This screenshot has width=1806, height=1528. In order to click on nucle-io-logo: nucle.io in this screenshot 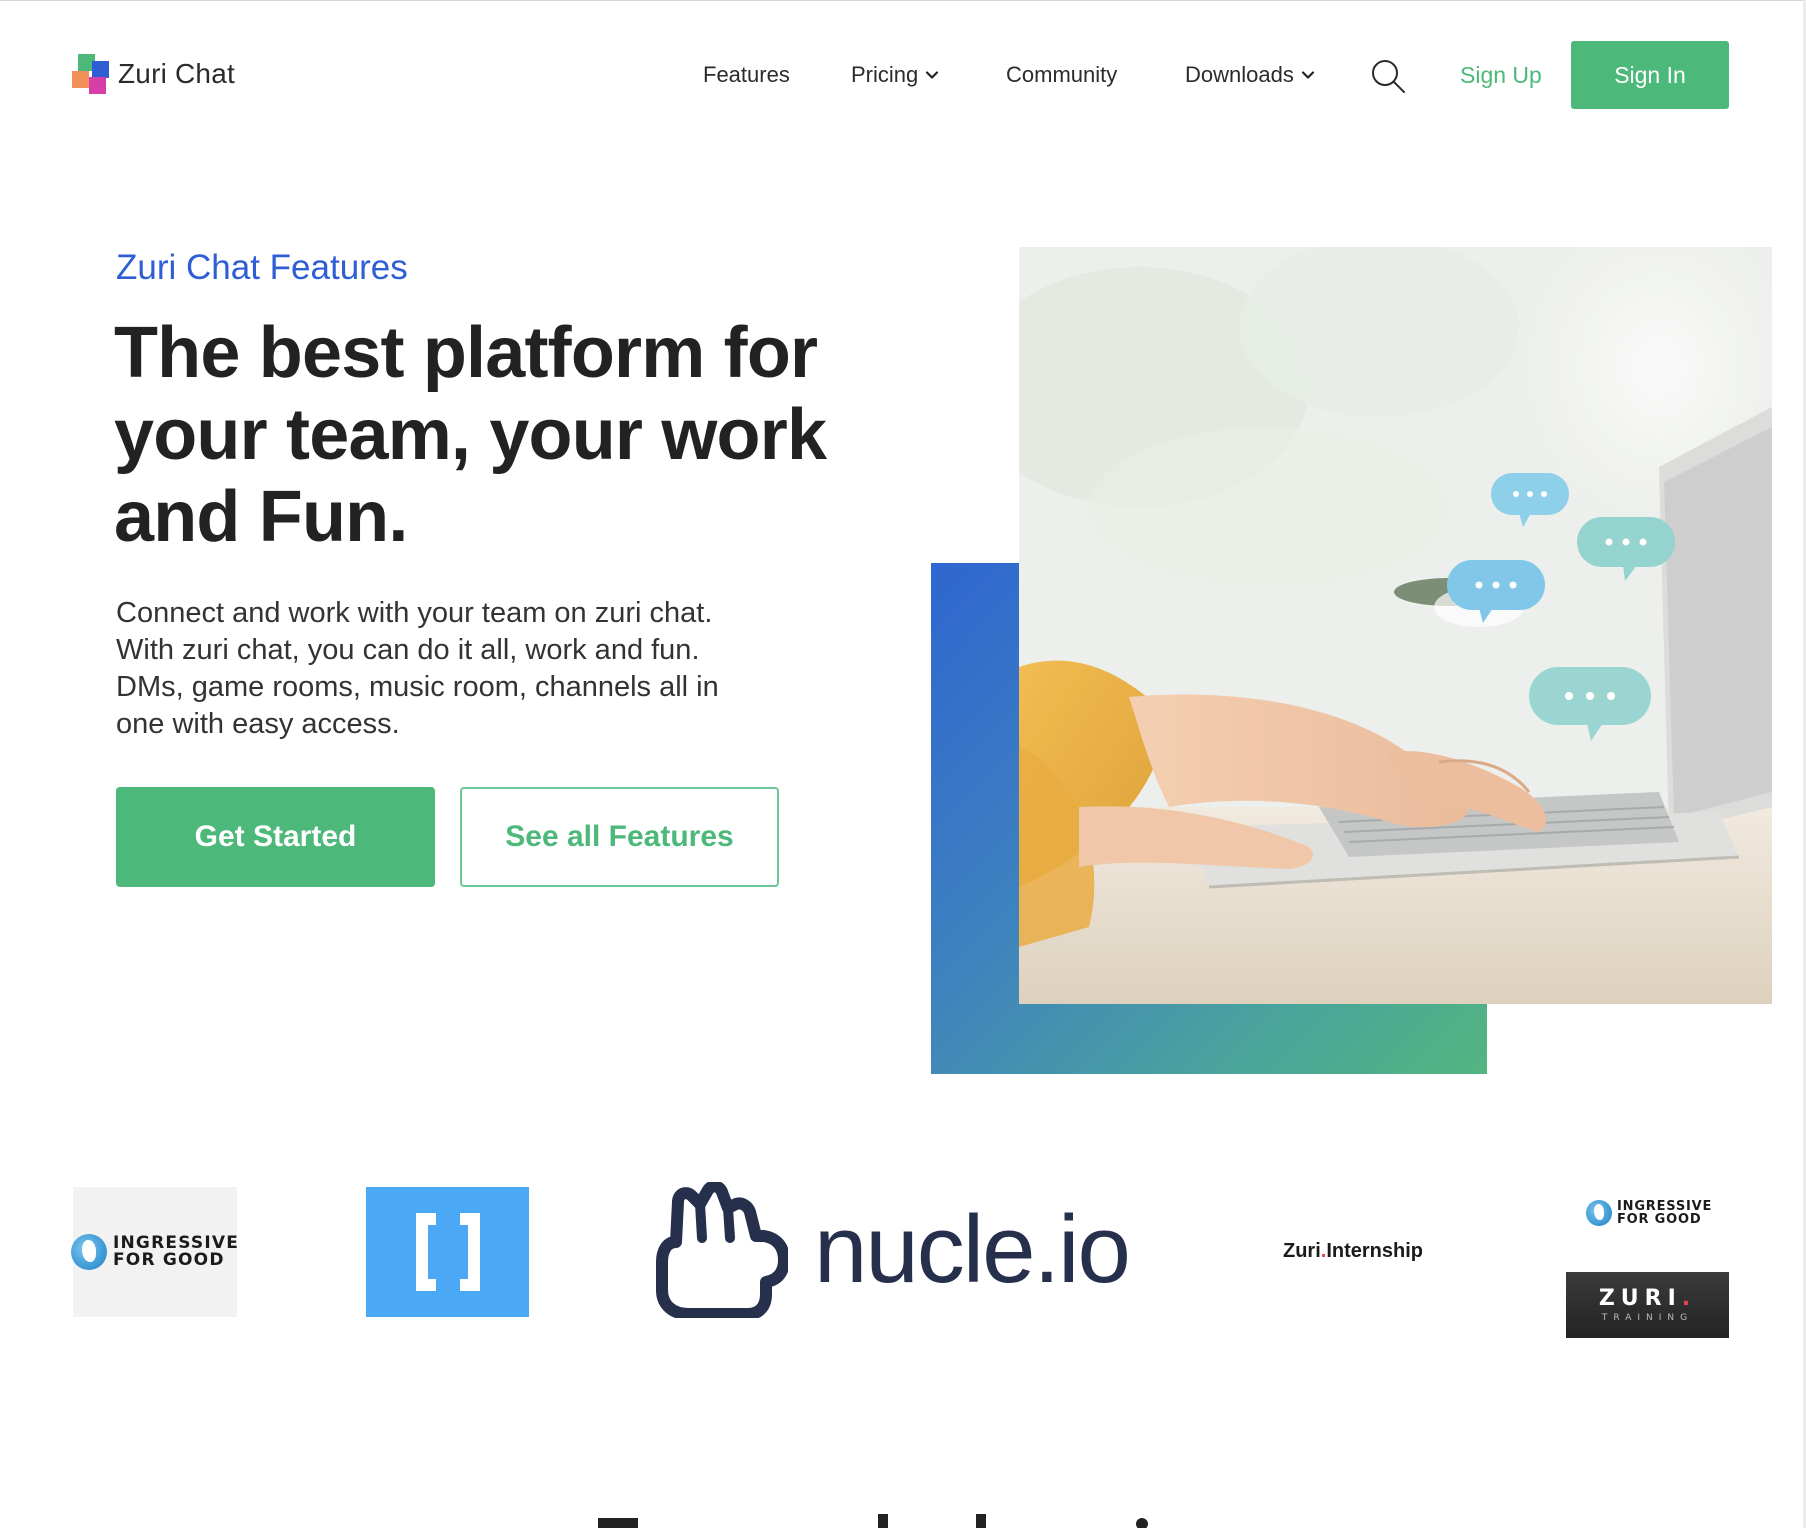, I will do `click(901, 1250)`.